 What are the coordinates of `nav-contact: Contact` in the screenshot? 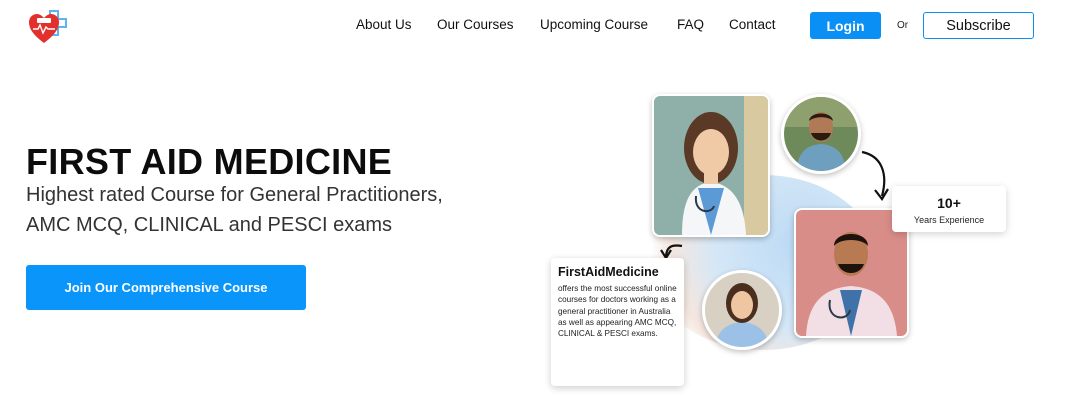 It's located at (752, 26).